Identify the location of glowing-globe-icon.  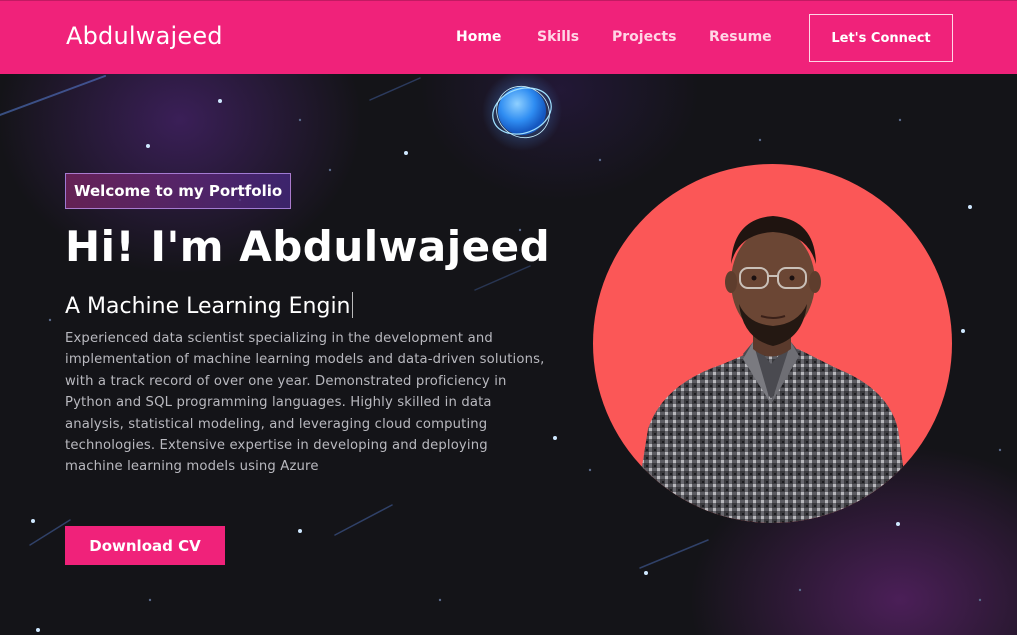
(522, 112).